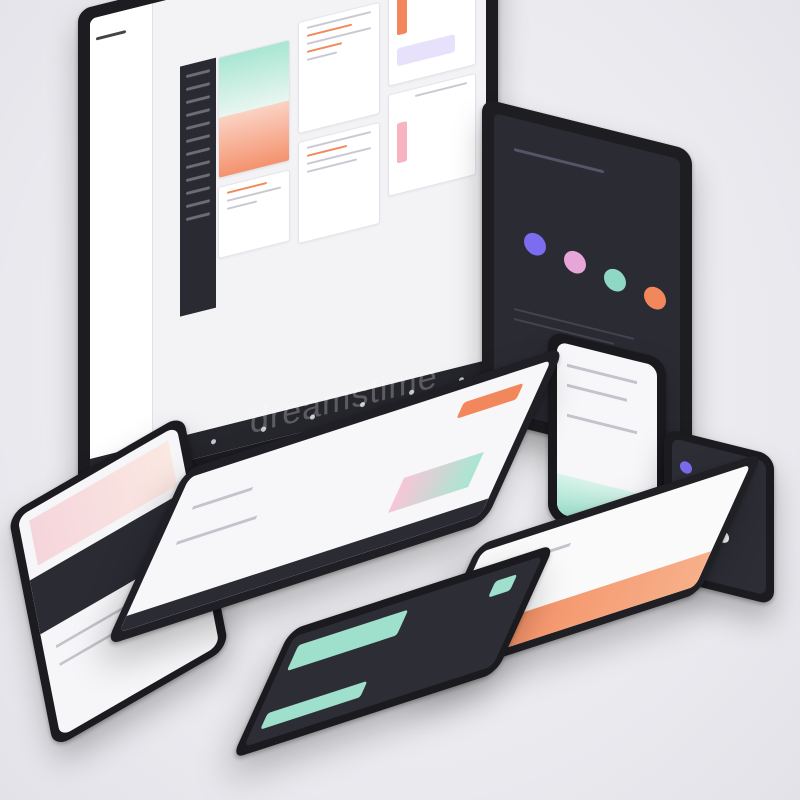 The height and width of the screenshot is (800, 800). I want to click on orange-bar, so click(402, 18).